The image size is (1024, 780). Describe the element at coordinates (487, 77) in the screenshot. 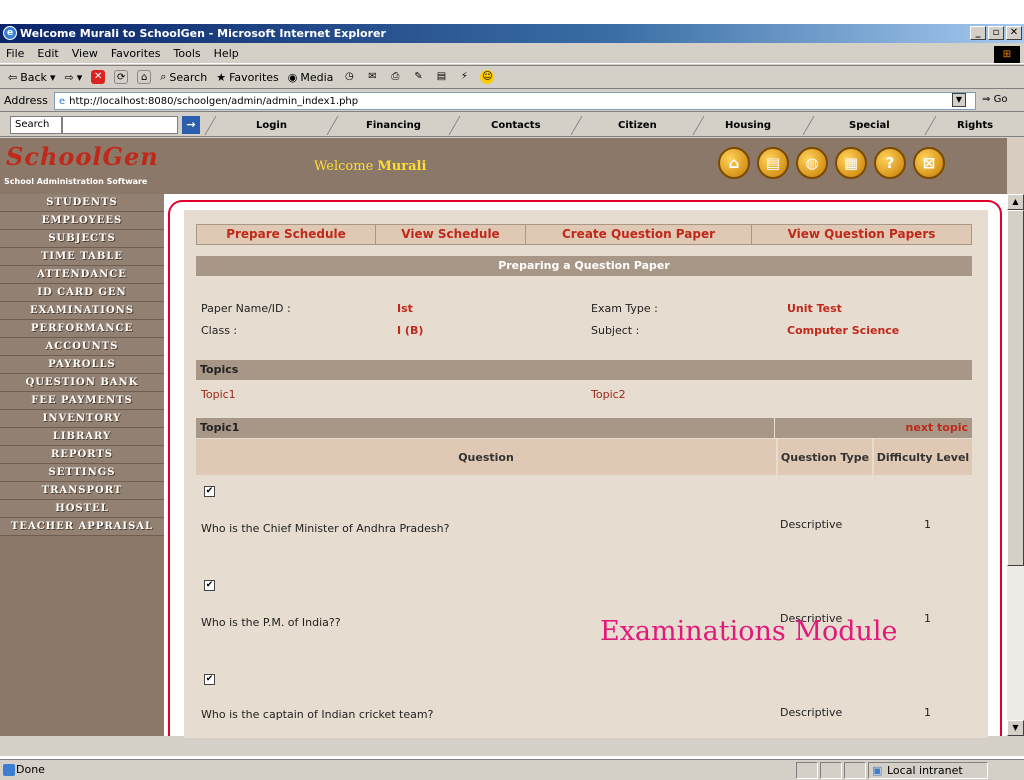

I see `messenger-icon: ☺` at that location.